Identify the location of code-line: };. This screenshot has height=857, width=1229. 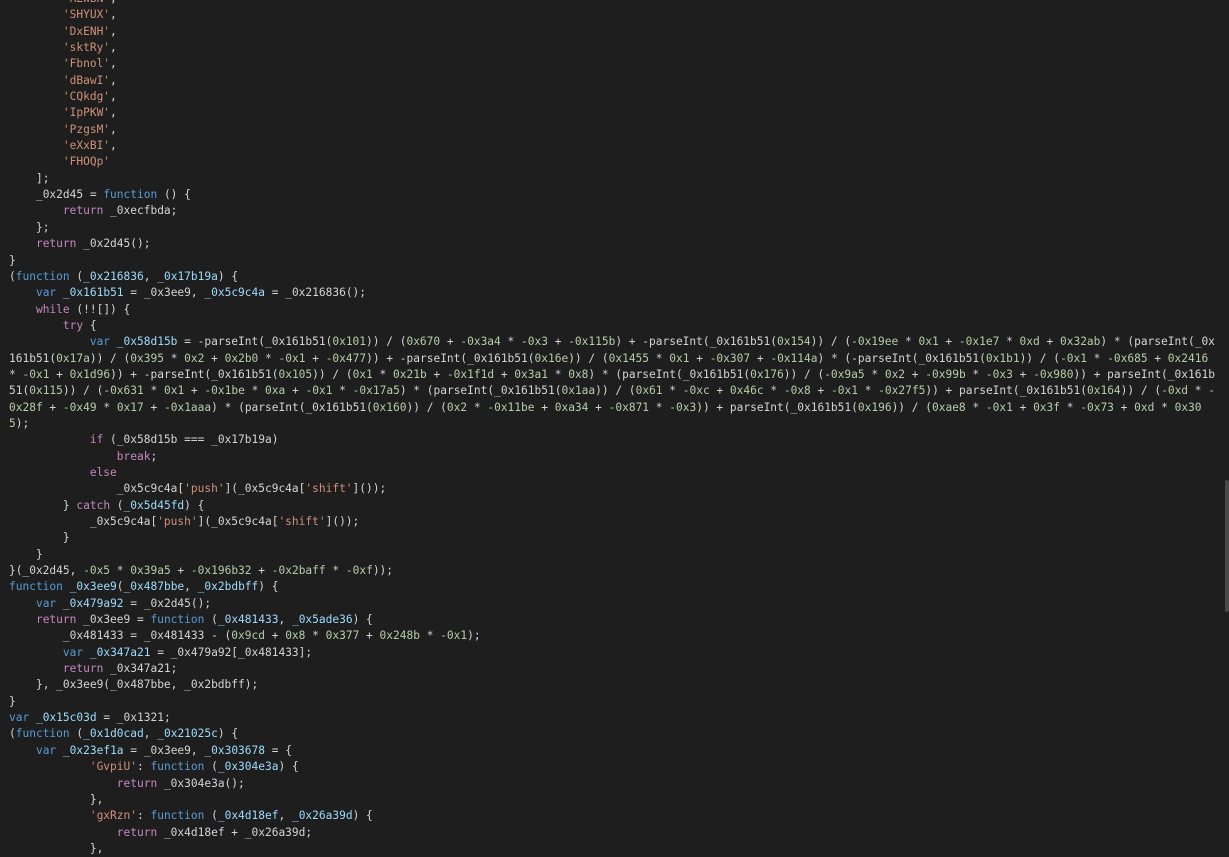
(614, 228).